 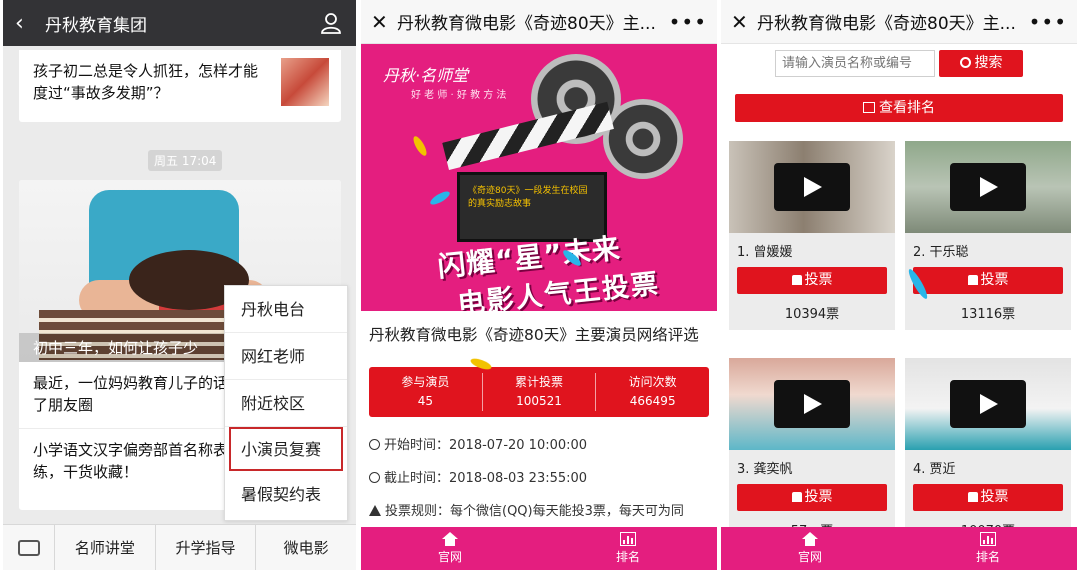 What do you see at coordinates (965, 62) in the screenshot?
I see `search-icon` at bounding box center [965, 62].